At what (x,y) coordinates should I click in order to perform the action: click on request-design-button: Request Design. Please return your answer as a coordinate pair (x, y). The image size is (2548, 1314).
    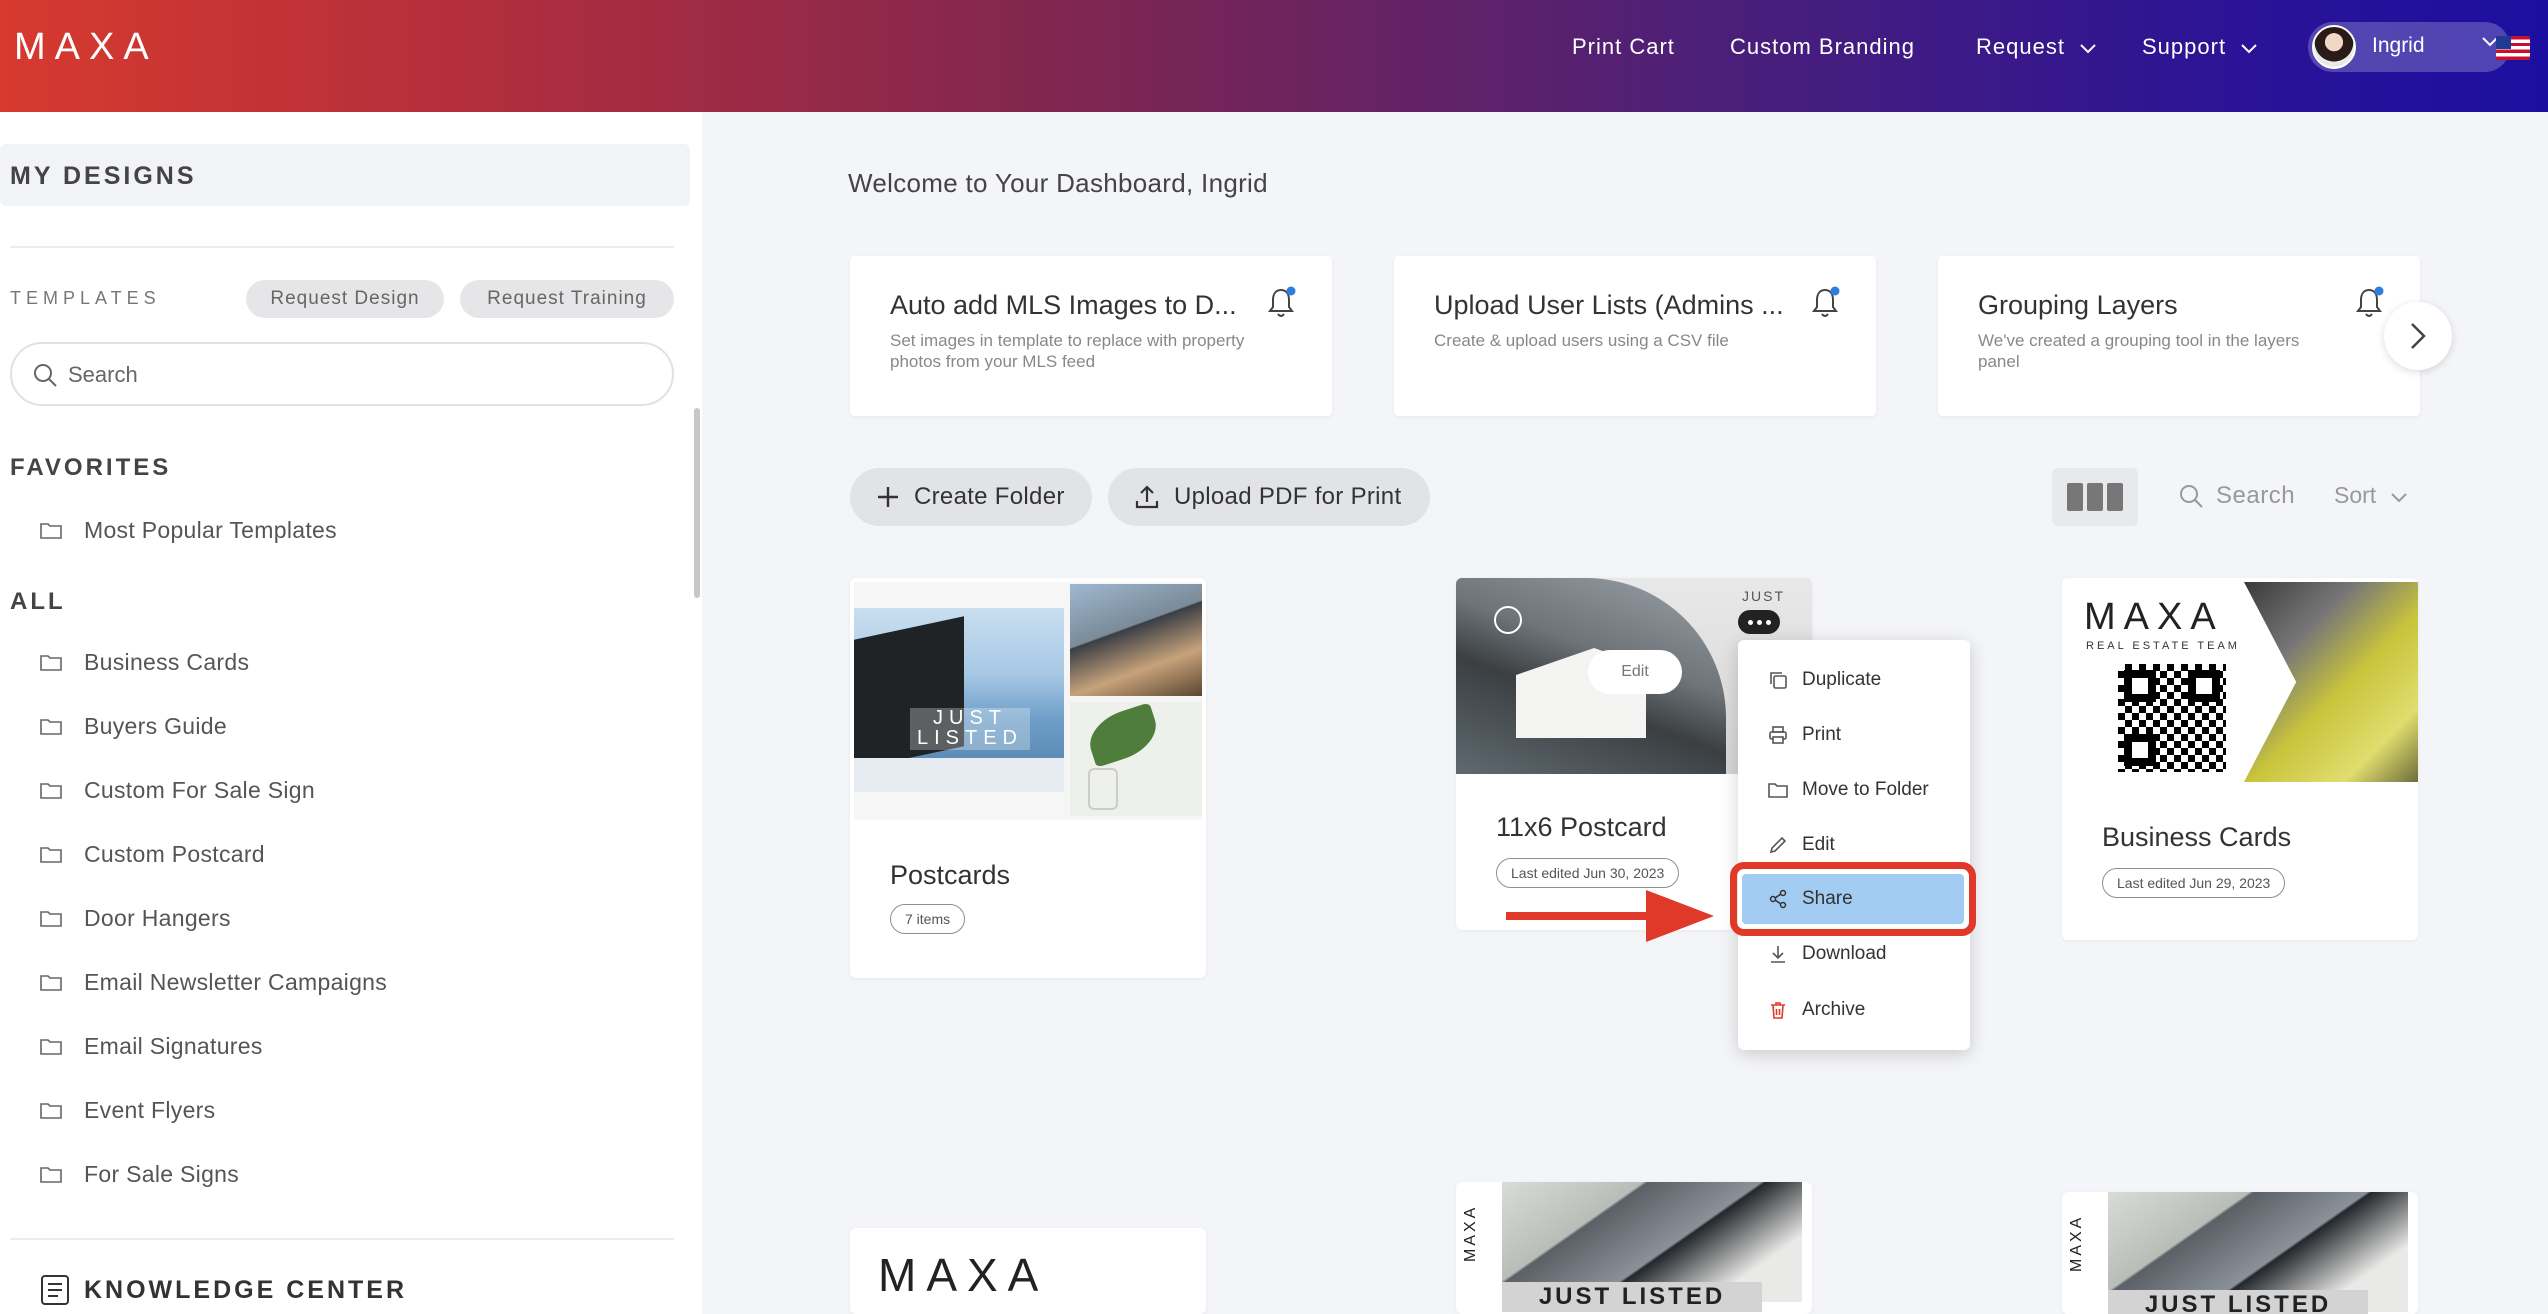
    Looking at the image, I should click on (345, 299).